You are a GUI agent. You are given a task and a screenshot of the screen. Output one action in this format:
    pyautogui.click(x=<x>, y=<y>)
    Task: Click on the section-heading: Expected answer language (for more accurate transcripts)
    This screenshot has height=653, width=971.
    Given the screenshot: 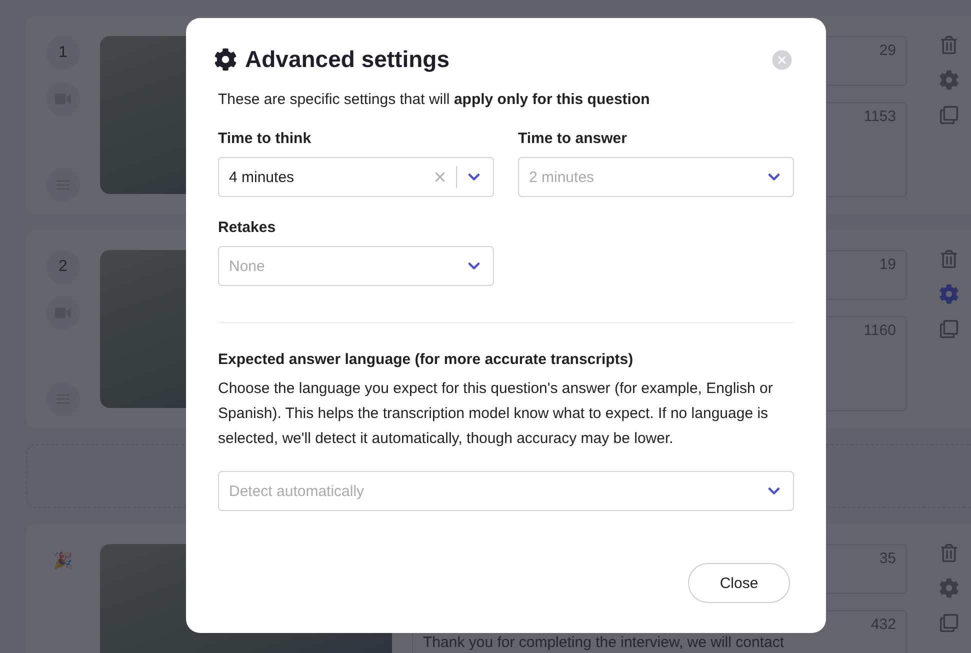 What is the action you would take?
    pyautogui.click(x=426, y=359)
    